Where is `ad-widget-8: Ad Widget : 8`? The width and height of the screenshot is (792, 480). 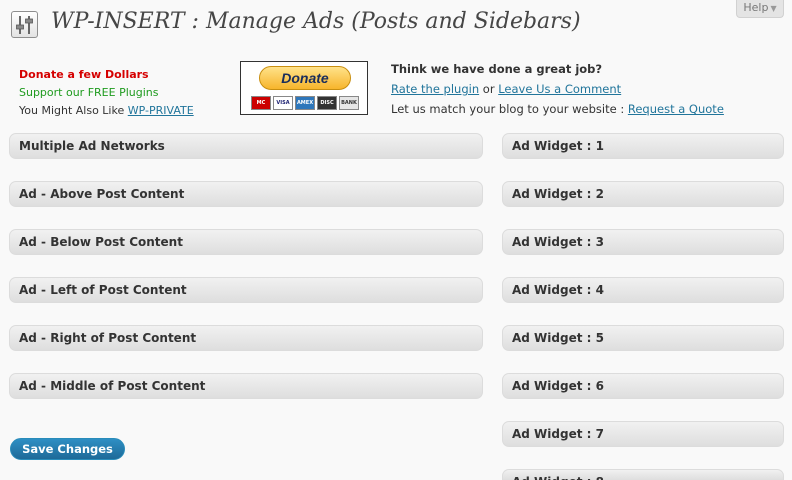 ad-widget-8: Ad Widget : 8 is located at coordinates (643, 474).